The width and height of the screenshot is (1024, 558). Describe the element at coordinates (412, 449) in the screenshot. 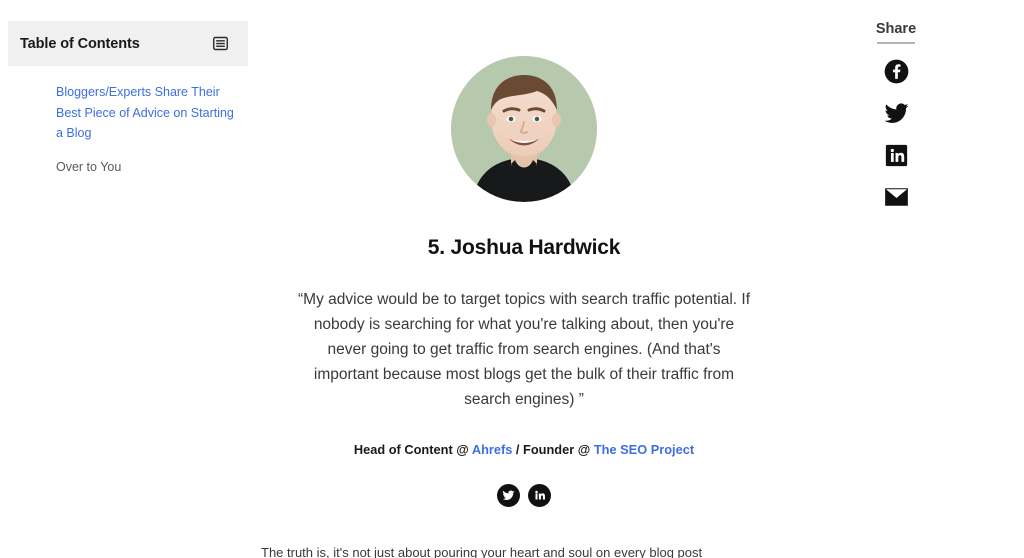

I see `attribution-role-one: Head of Content @` at that location.